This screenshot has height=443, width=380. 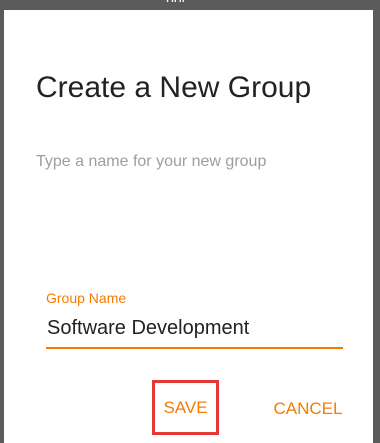 I want to click on dialog-actions: SAVE CANCEL, so click(x=188, y=410).